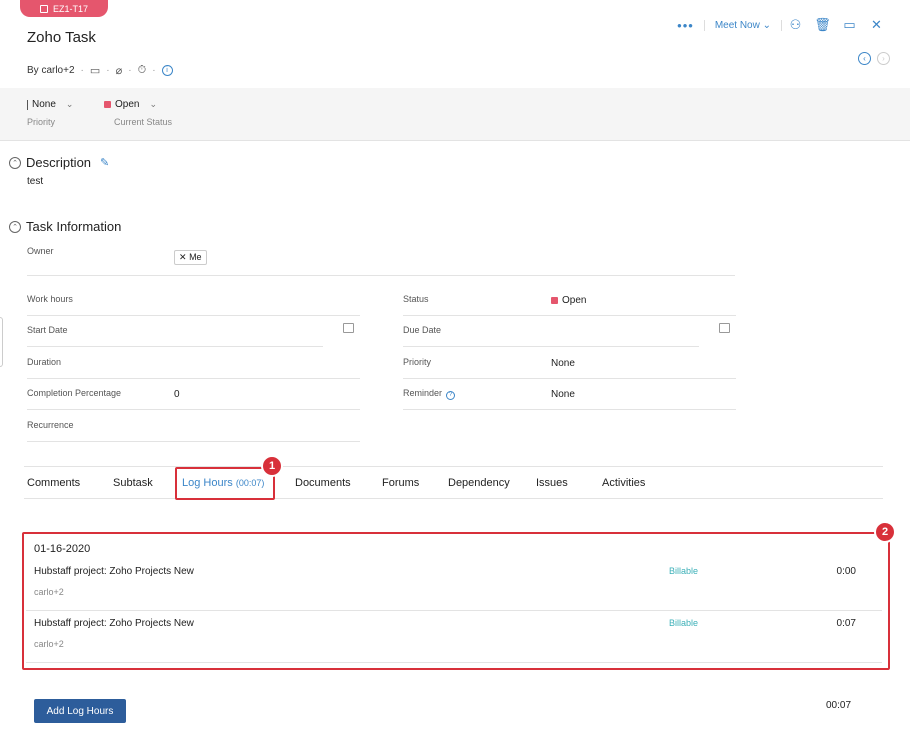  I want to click on task-info-title: Task Information, so click(74, 226).